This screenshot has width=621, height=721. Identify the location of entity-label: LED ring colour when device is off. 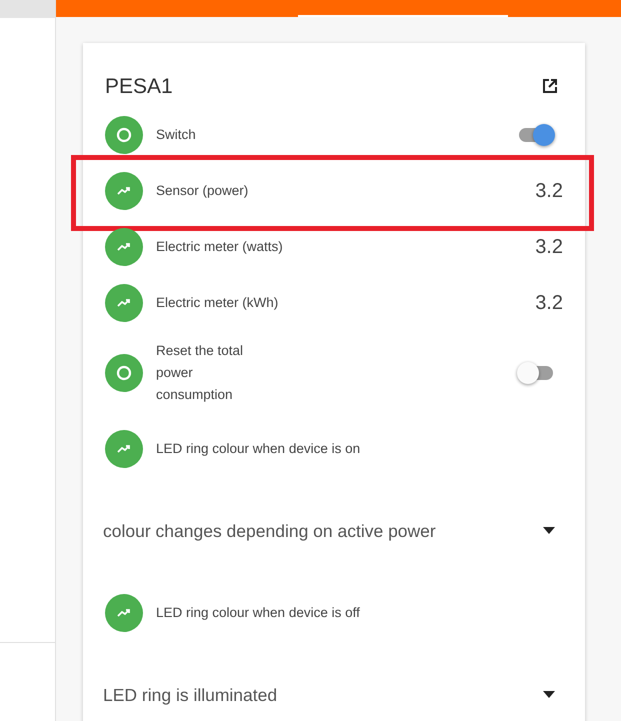
(258, 613).